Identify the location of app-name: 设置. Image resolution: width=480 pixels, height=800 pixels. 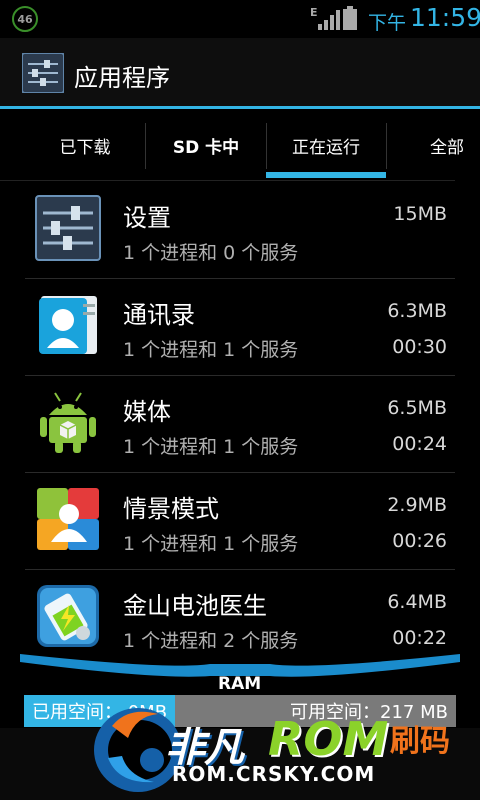
(147, 218).